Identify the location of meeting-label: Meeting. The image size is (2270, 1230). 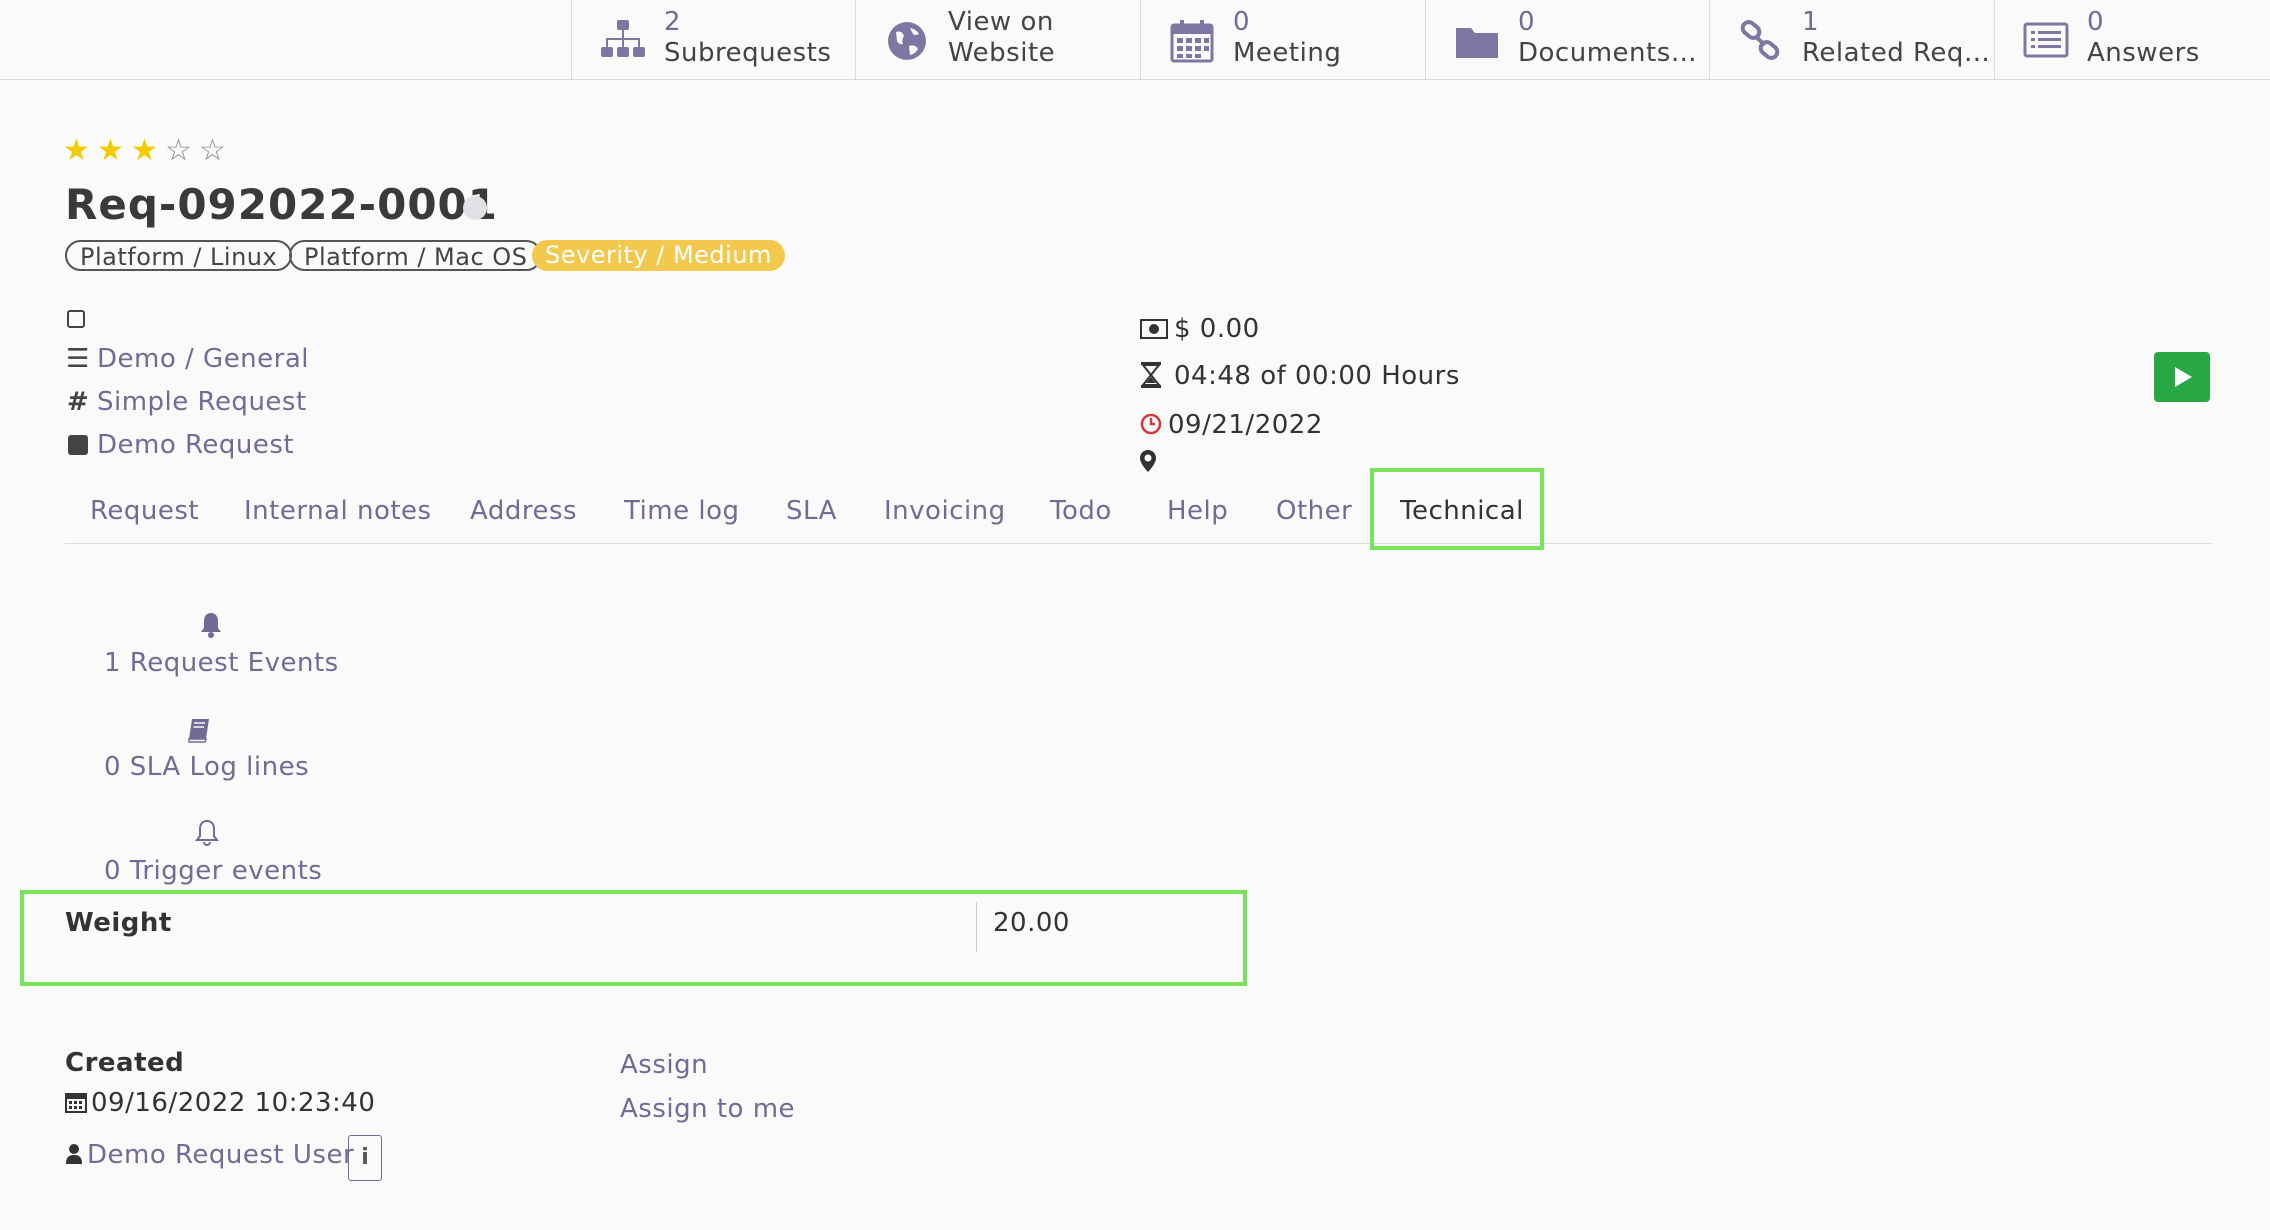
(1287, 53).